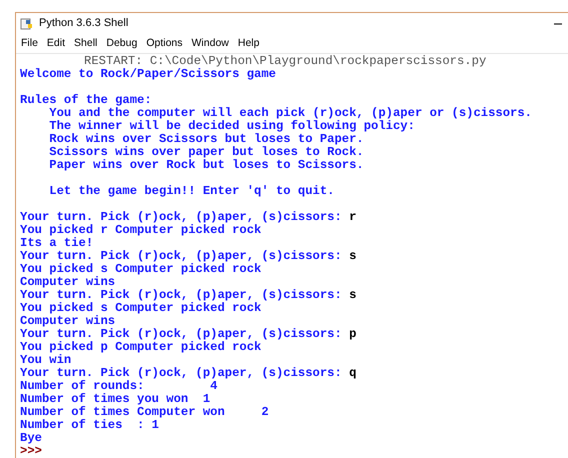 This screenshot has width=568, height=458. What do you see at coordinates (352, 373) in the screenshot?
I see `typed-answer-text: q` at bounding box center [352, 373].